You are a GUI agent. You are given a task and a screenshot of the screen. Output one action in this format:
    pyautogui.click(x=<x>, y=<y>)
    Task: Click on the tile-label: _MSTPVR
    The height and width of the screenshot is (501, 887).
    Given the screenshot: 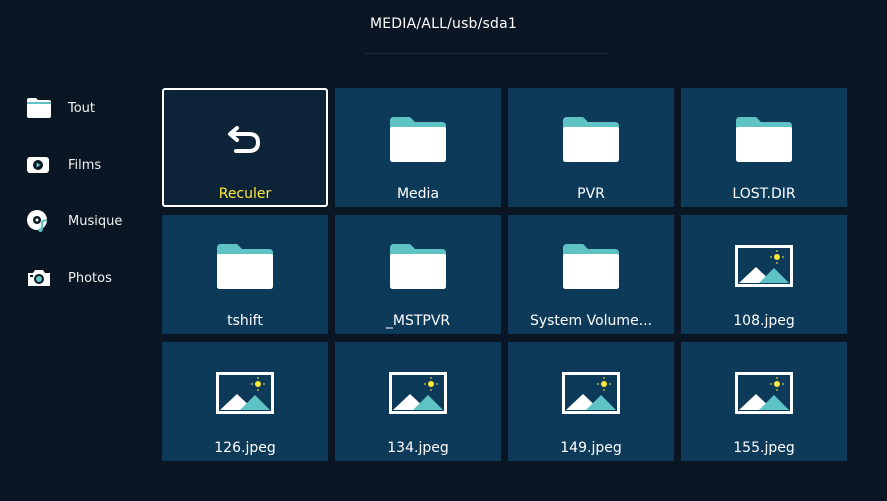 What is the action you would take?
    pyautogui.click(x=418, y=321)
    